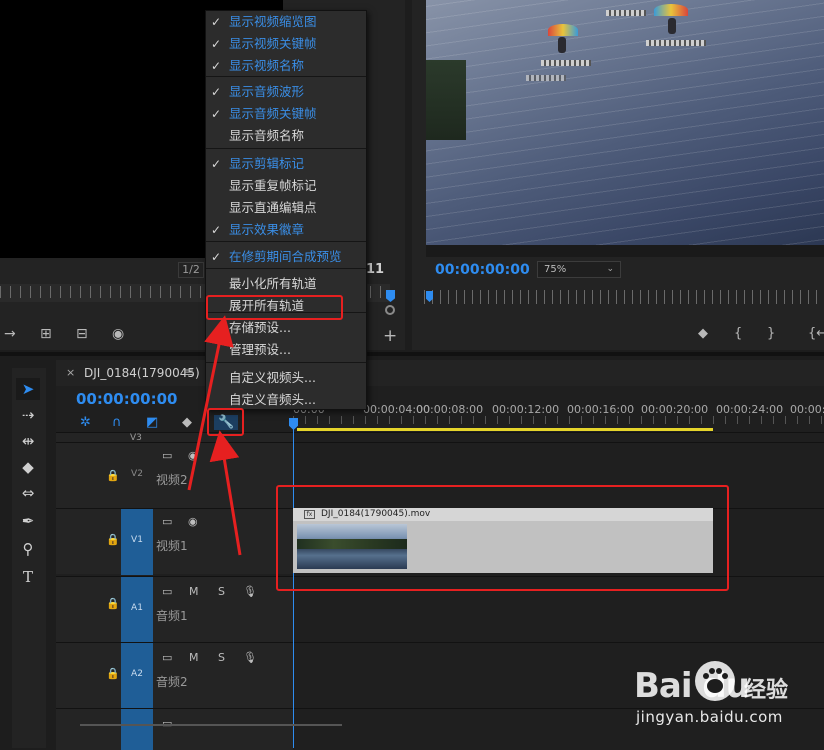 The image size is (824, 750). What do you see at coordinates (624, 297) in the screenshot?
I see `program-ruler` at bounding box center [624, 297].